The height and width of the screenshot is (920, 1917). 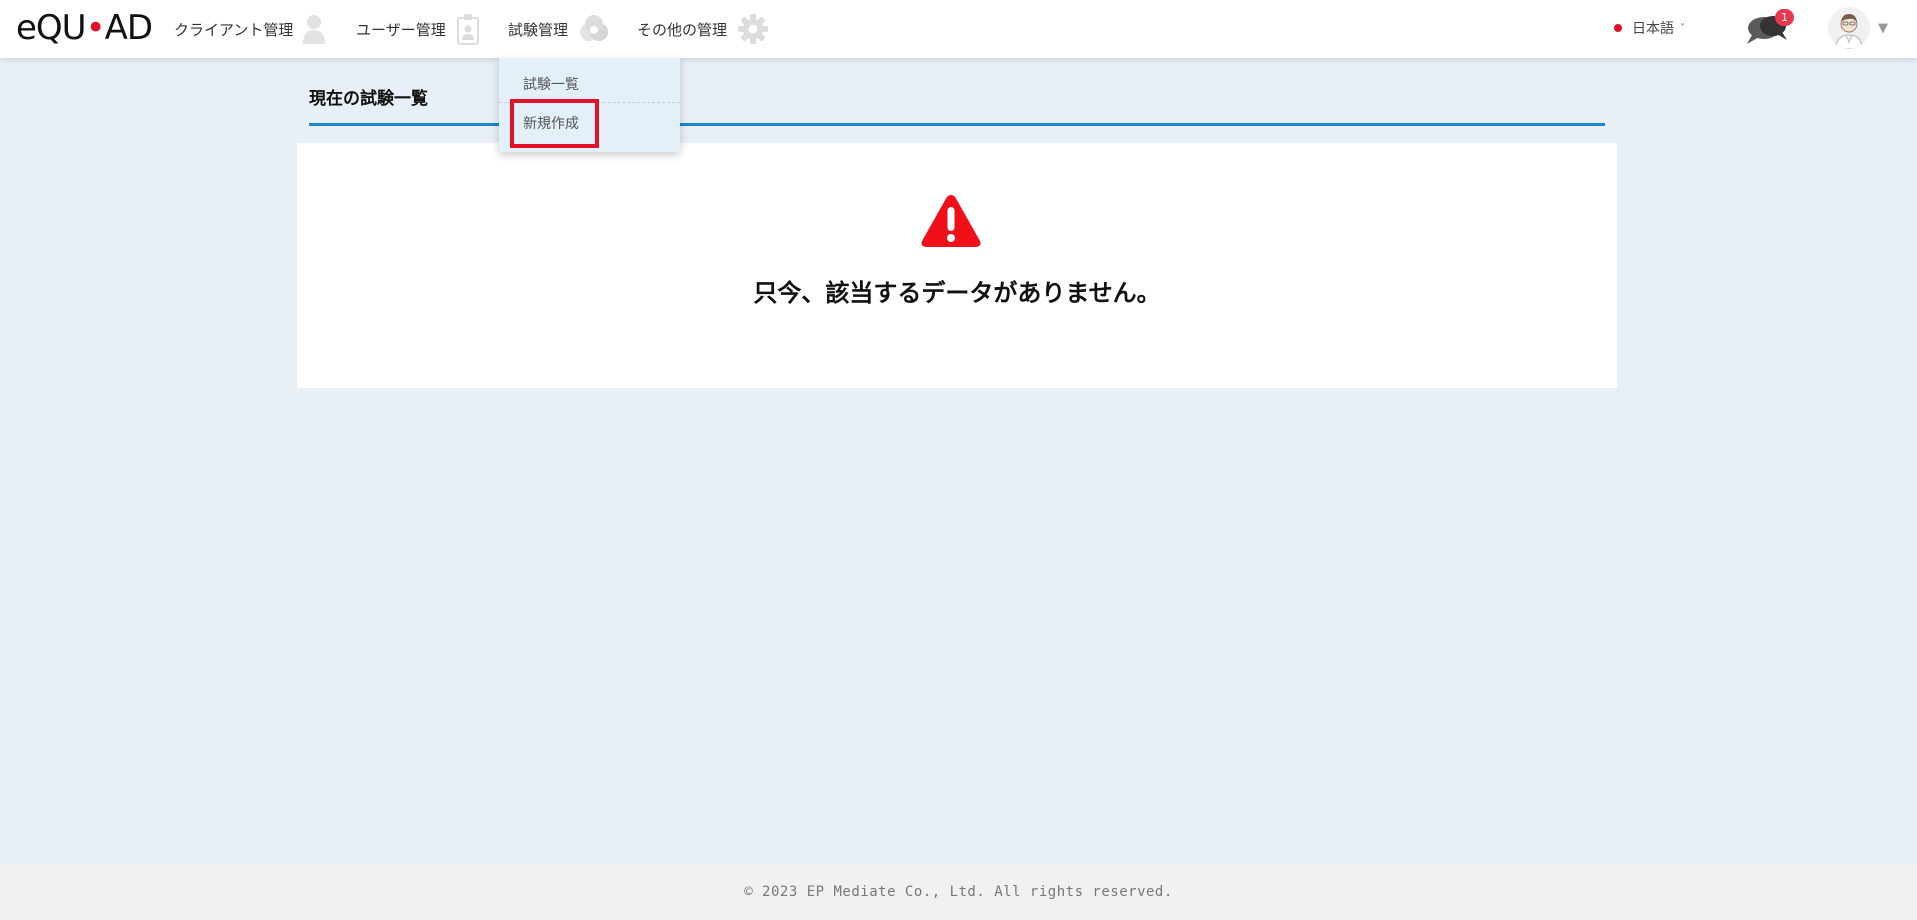 I want to click on nav-label: クライアント管理, so click(x=234, y=29).